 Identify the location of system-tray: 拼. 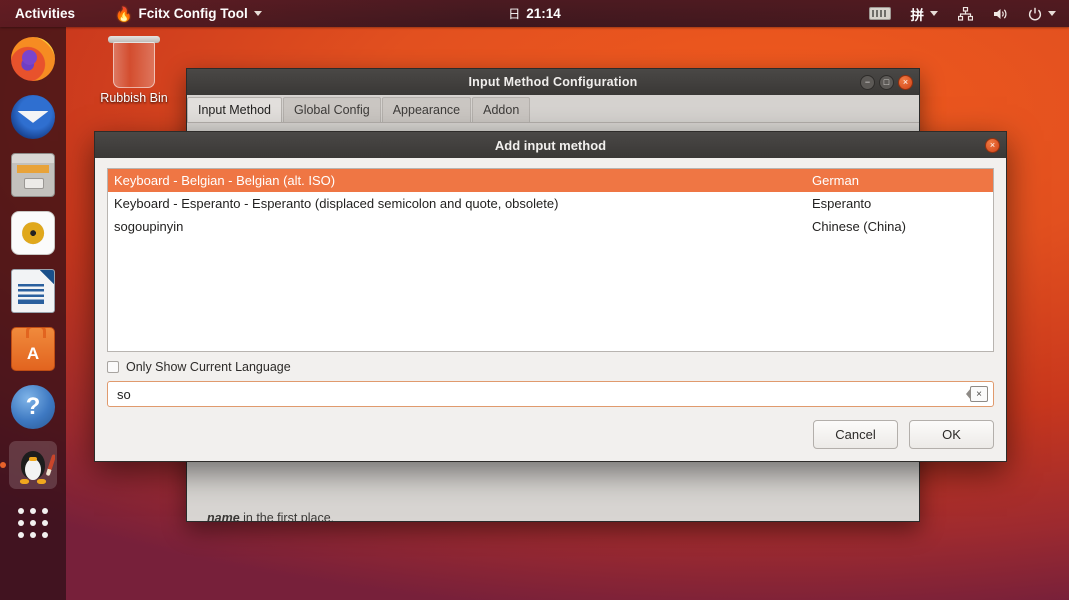
(963, 13).